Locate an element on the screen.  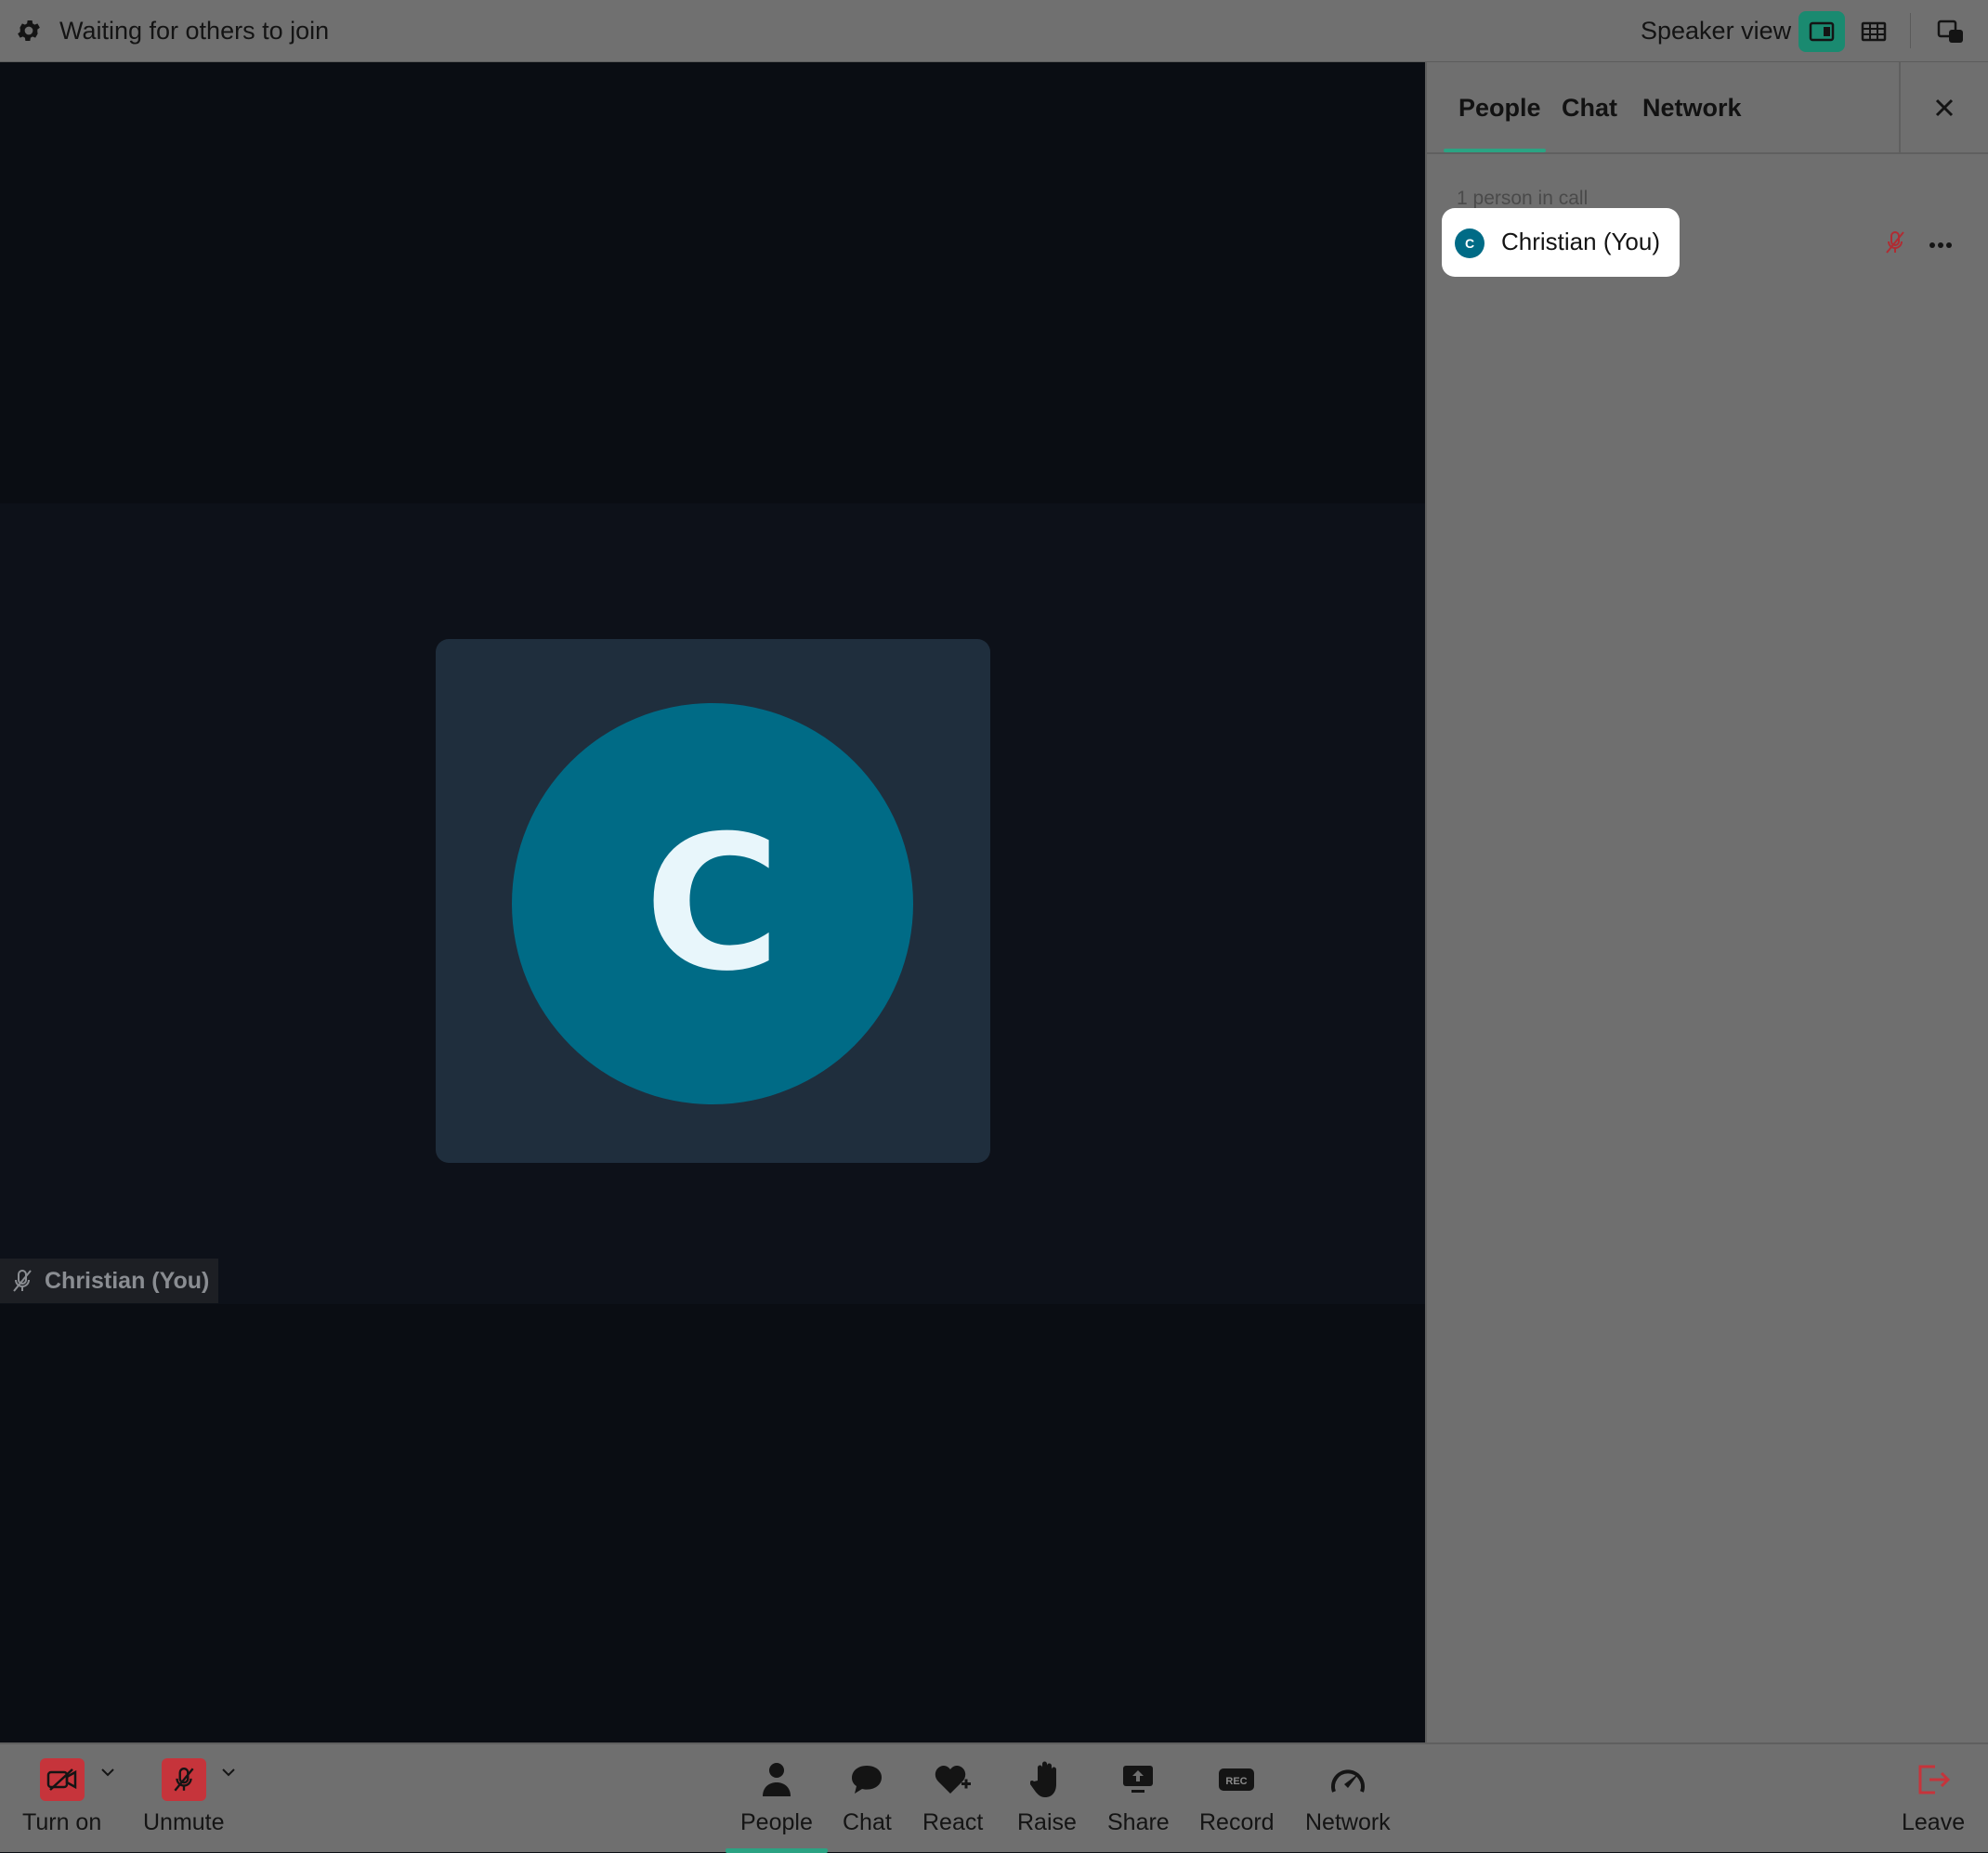
speaker-view-icon is located at coordinates (1822, 32).